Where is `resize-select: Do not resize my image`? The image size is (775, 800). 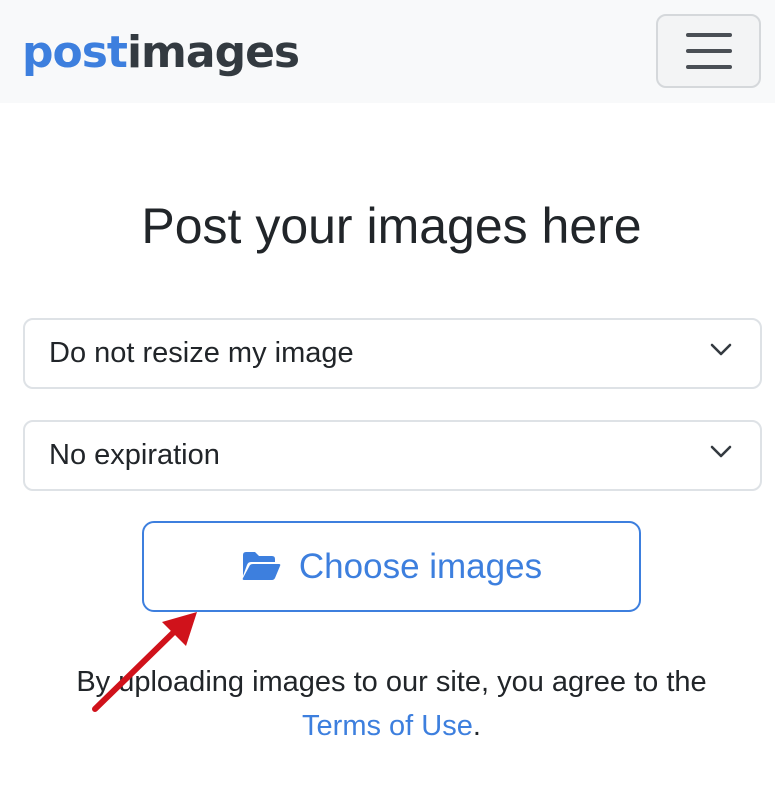 resize-select: Do not resize my image is located at coordinates (392, 353).